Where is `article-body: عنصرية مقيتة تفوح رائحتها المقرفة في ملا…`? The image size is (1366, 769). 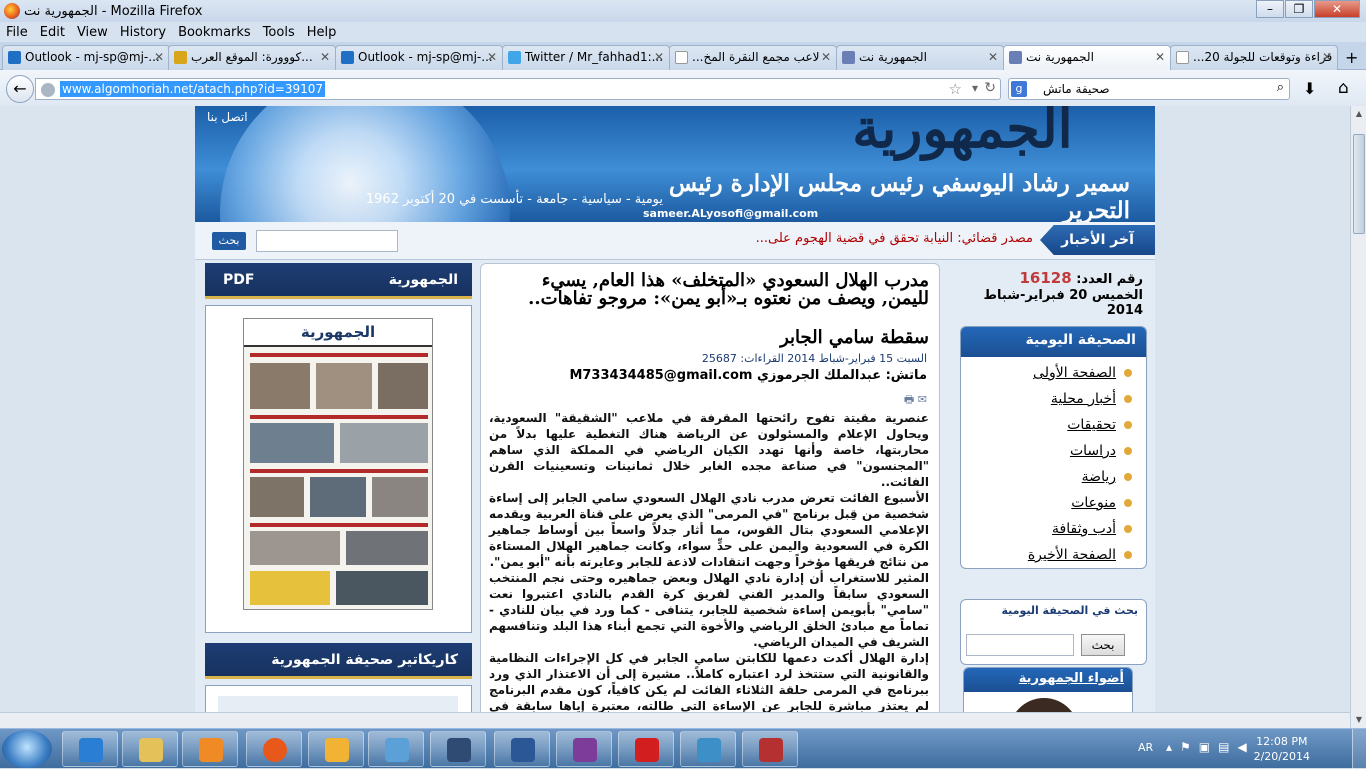
article-body: عنصرية مقيتة تفوح رائحتها المقرفة في ملا… is located at coordinates (709, 569).